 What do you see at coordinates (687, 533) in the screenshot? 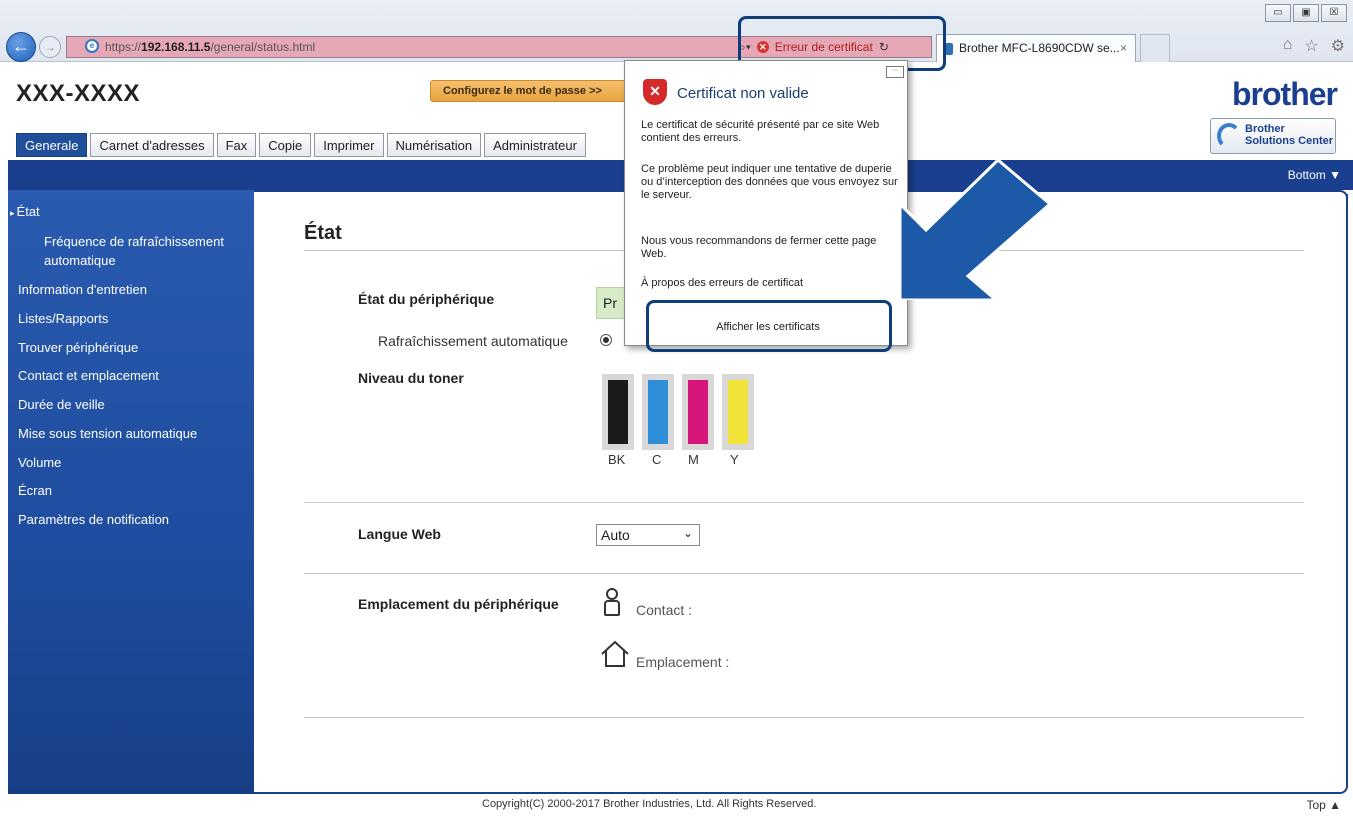
I see `chevron-down-icon: ⌄` at bounding box center [687, 533].